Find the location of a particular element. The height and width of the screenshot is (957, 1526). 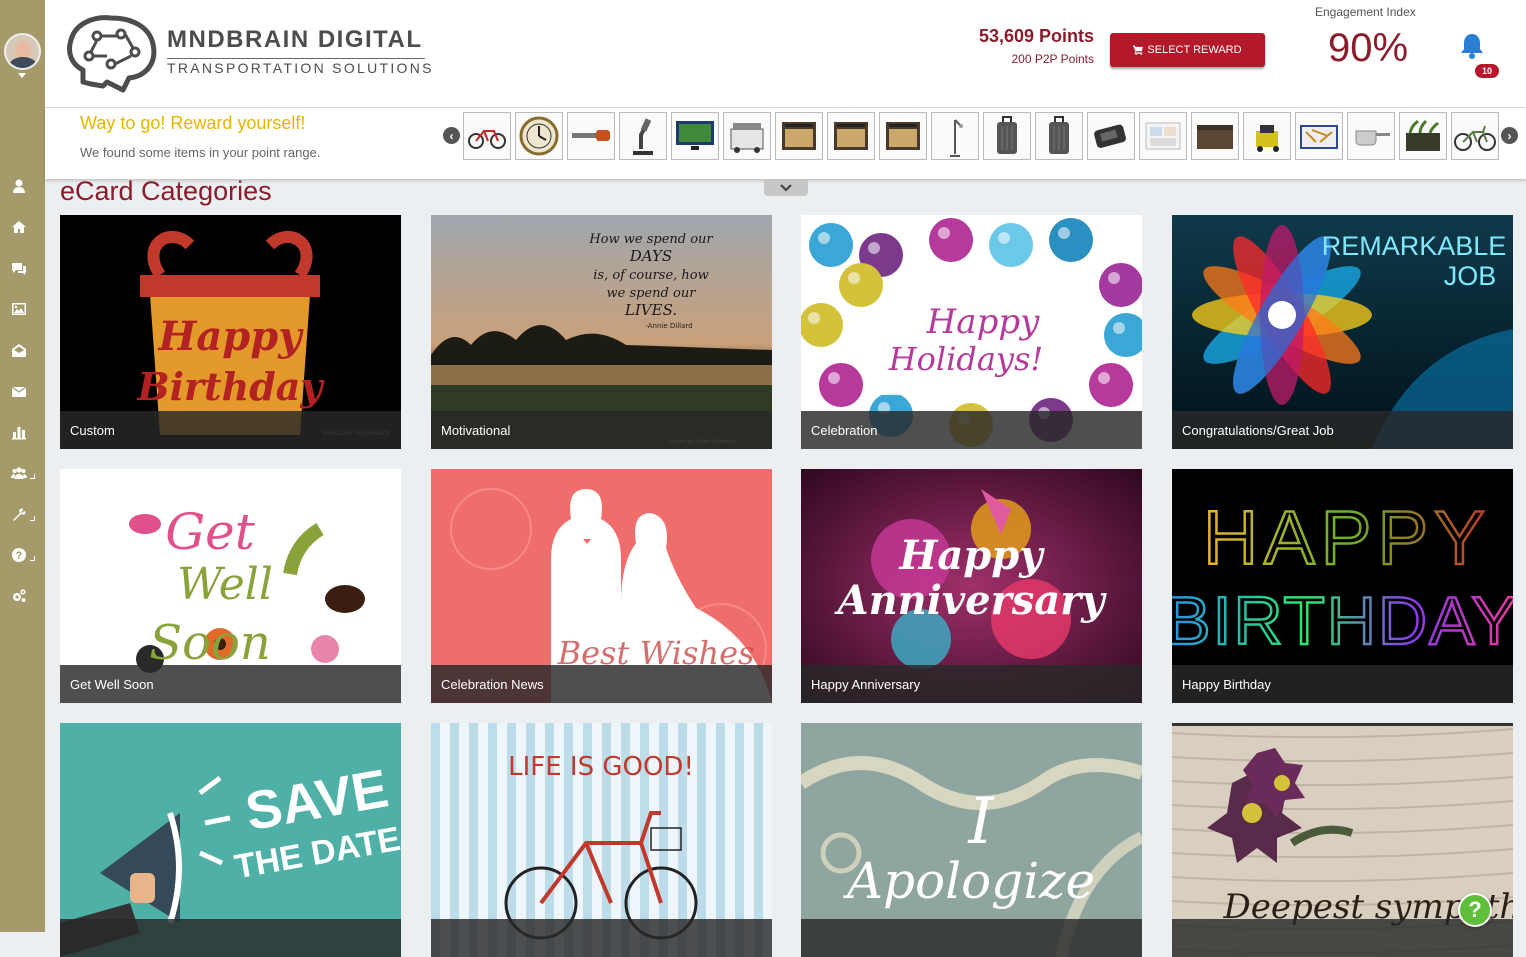

svg-text: DAYS is located at coordinates (650, 256).